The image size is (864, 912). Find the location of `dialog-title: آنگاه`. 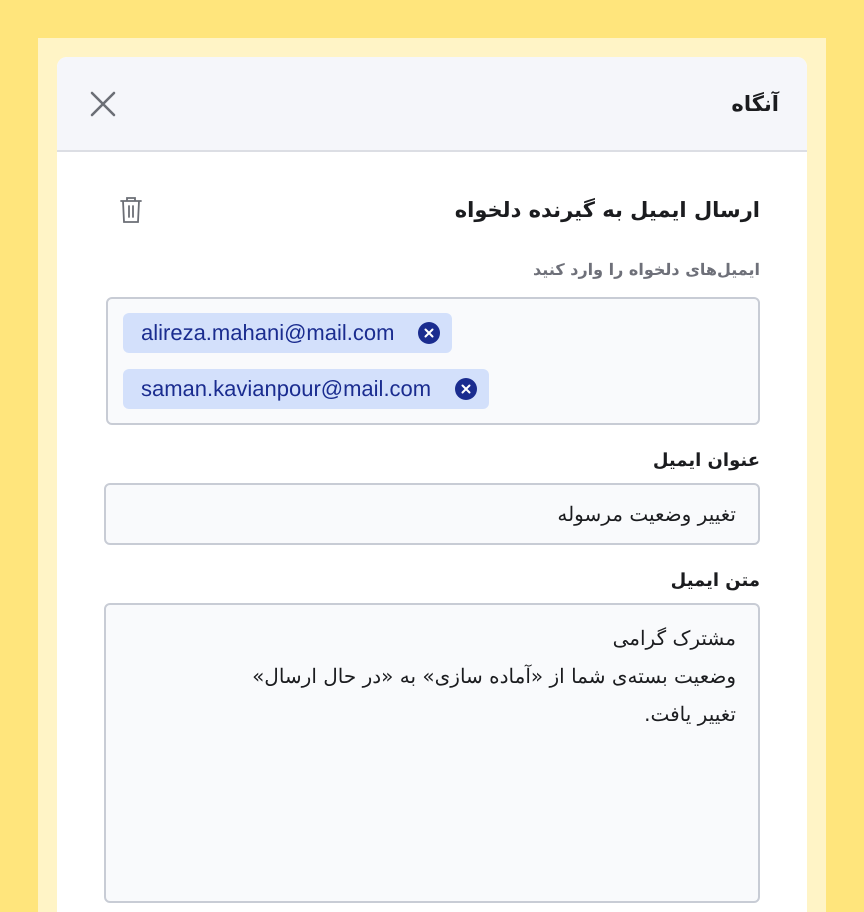

dialog-title: آنگاه is located at coordinates (755, 104).